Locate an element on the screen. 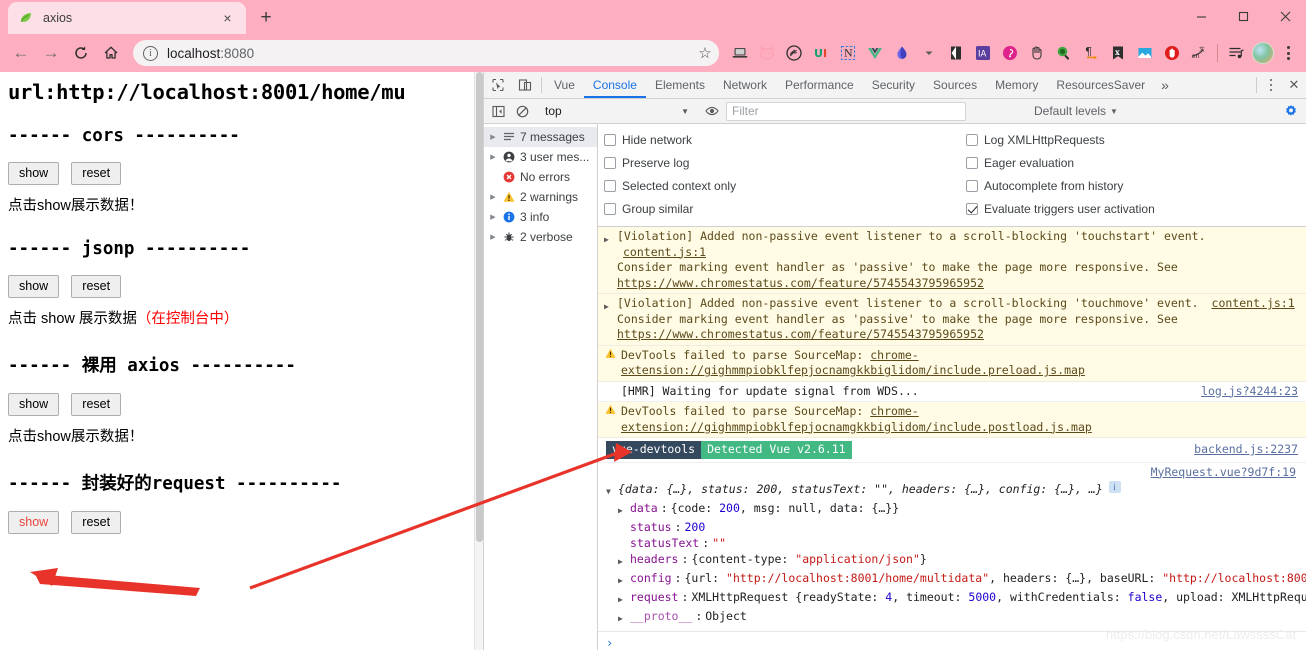  settings-gear-icon is located at coordinates (1291, 111).